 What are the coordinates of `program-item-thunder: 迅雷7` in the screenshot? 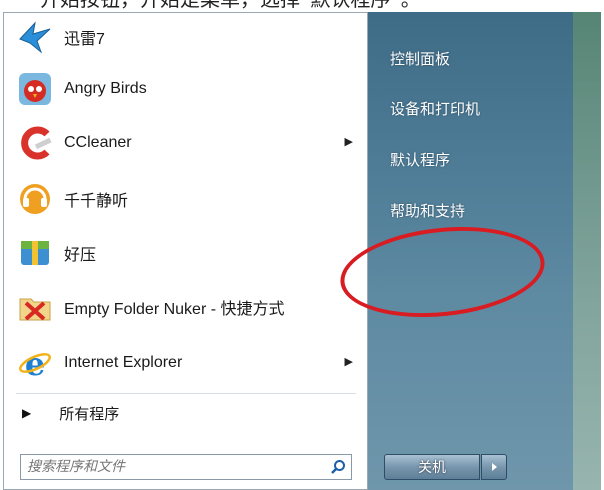 It's located at (188, 37).